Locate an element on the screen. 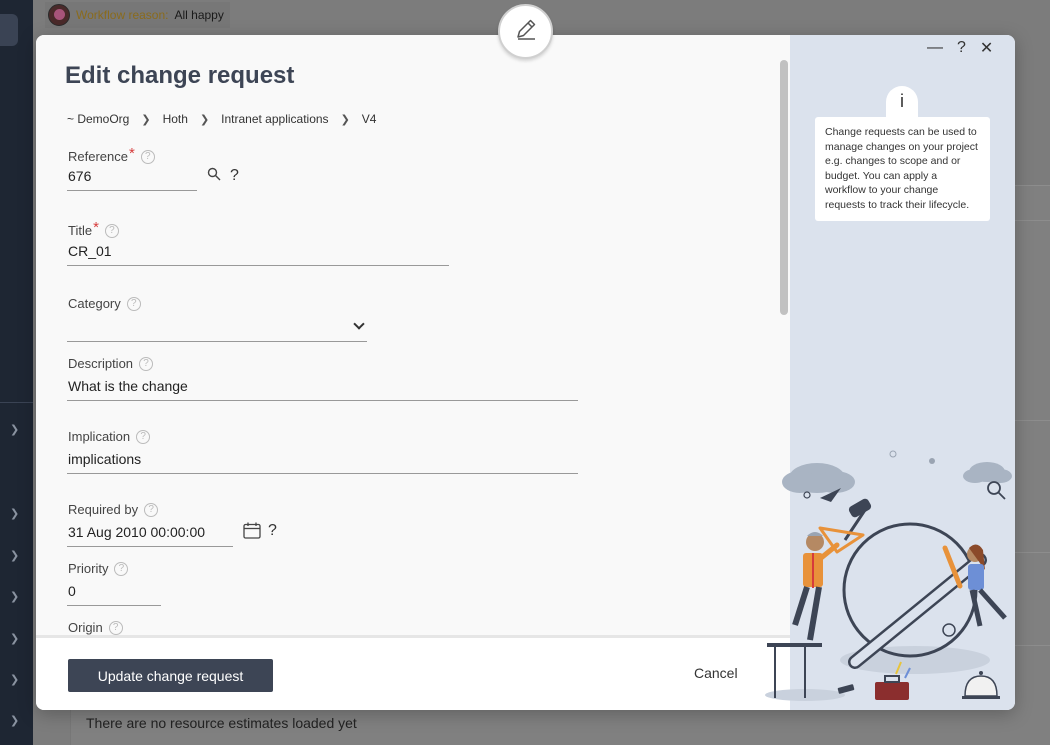  edit-pencil-badge is located at coordinates (525, 31).